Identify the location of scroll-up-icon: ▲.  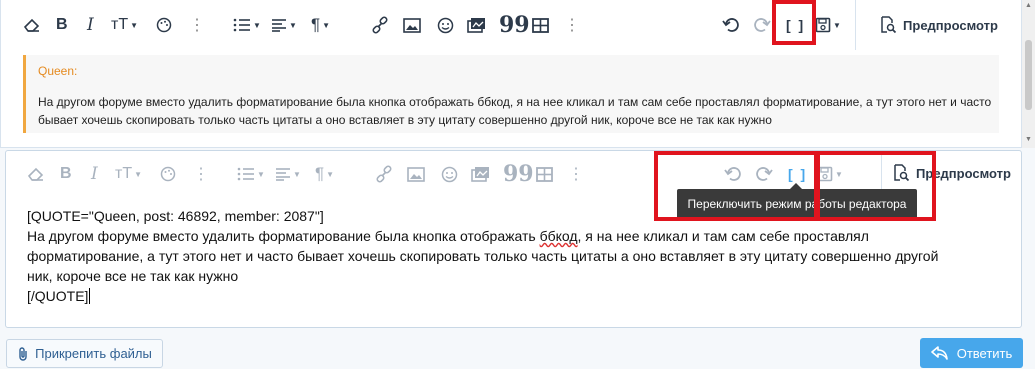
(1028, 5).